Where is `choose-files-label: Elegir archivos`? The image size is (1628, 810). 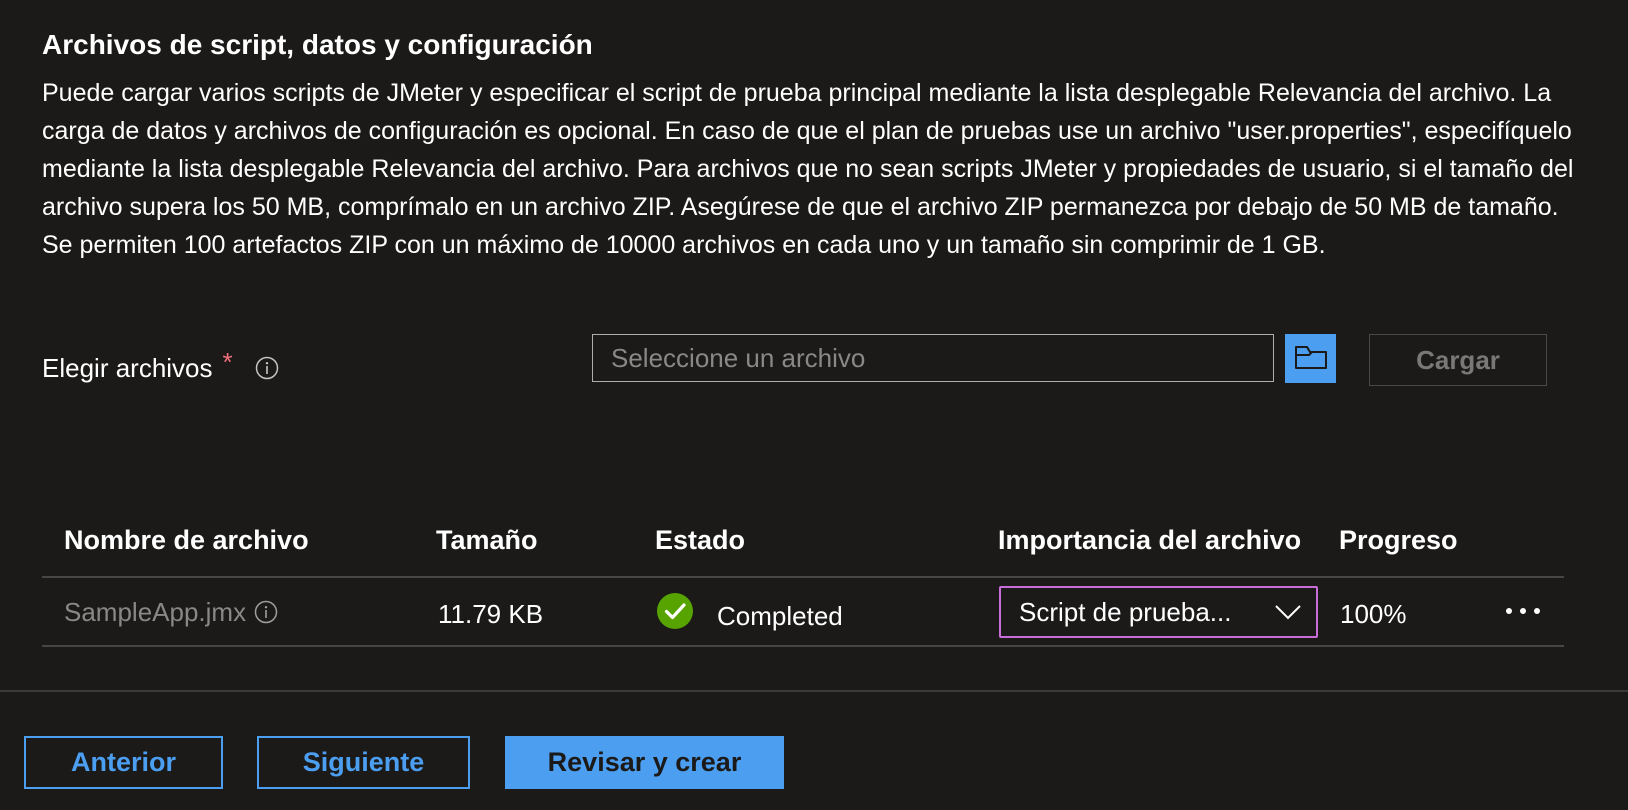 choose-files-label: Elegir archivos is located at coordinates (127, 368).